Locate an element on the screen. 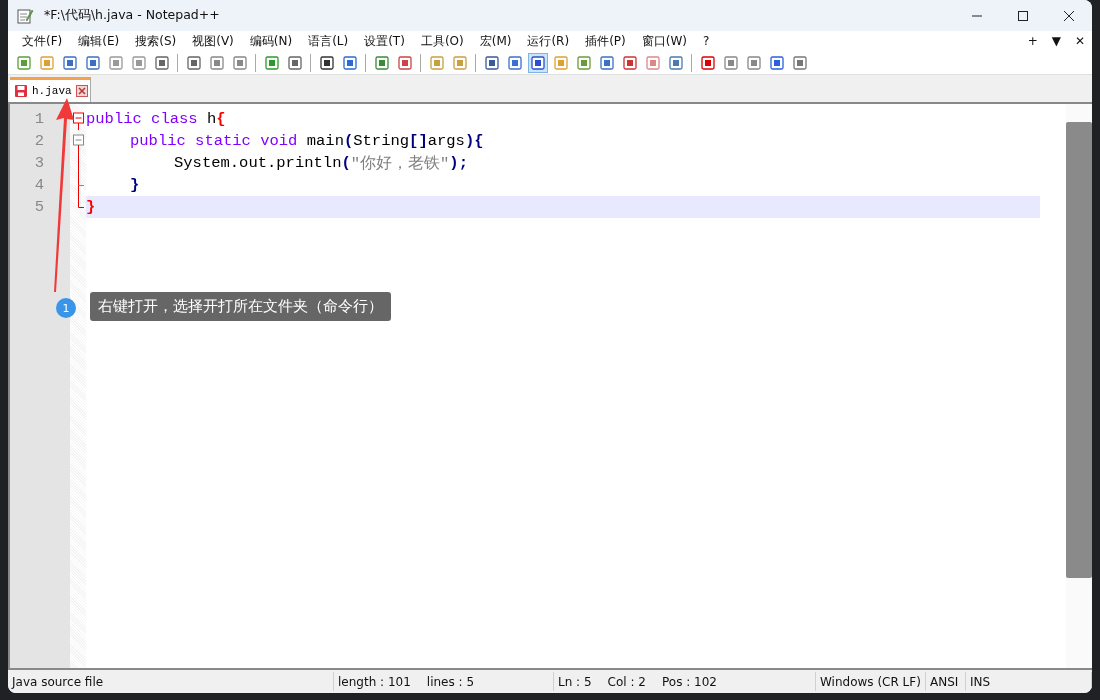 The height and width of the screenshot is (700, 1100). line-number: 3 is located at coordinates (39, 163).